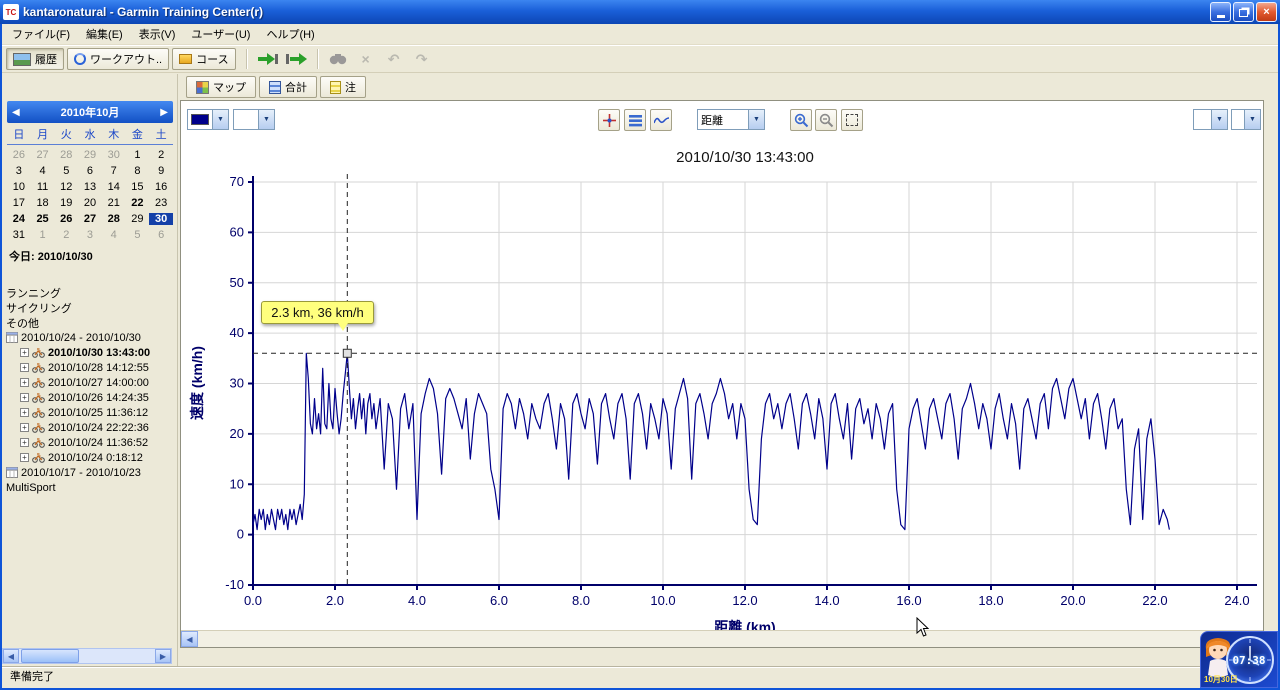 This screenshot has width=1280, height=690. Describe the element at coordinates (41, 34) in the screenshot. I see `menu-file: ファイル(F)` at that location.